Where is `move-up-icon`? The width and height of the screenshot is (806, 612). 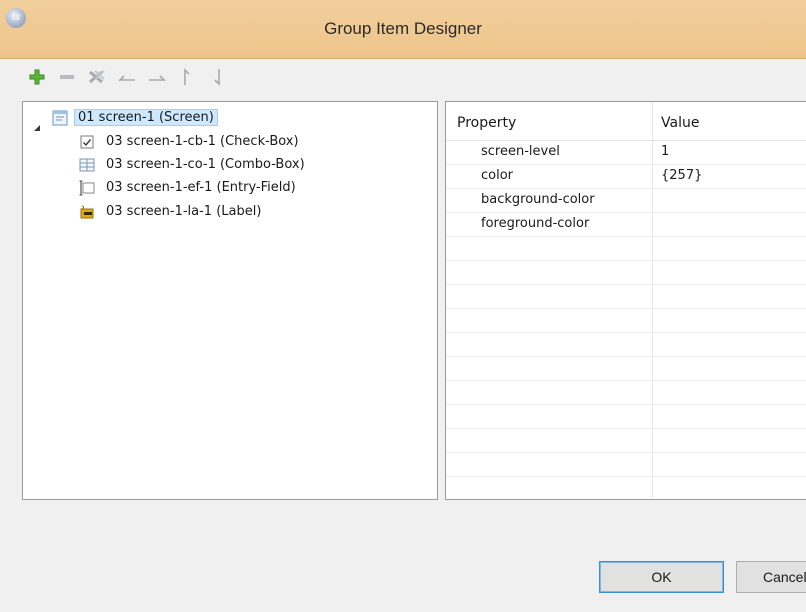
move-up-icon is located at coordinates (187, 76).